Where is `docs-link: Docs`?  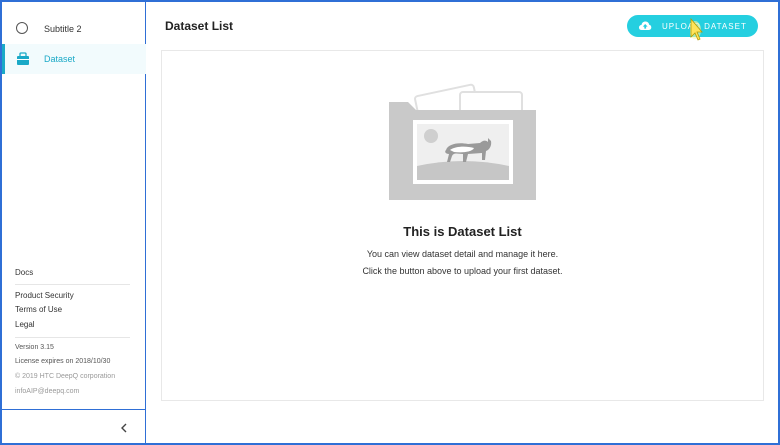 docs-link: Docs is located at coordinates (24, 272).